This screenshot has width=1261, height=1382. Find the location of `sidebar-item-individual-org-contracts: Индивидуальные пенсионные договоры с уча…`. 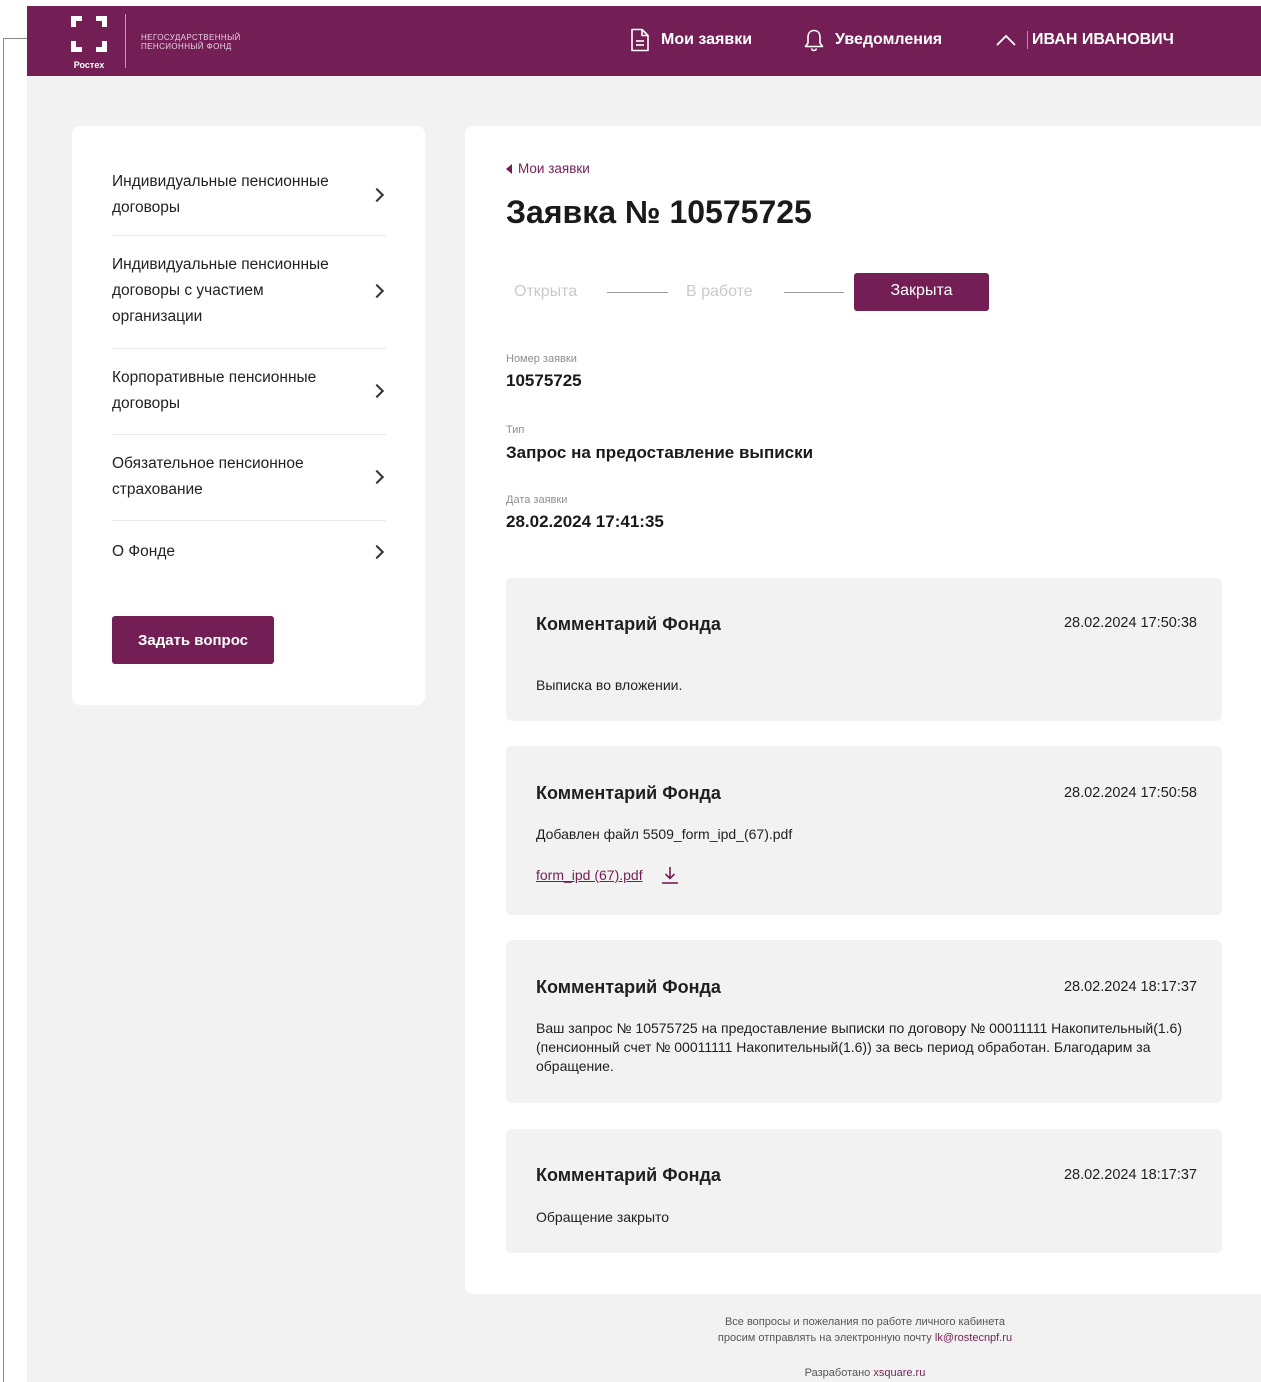

sidebar-item-individual-org-contracts: Индивидуальные пенсионные договоры с уча… is located at coordinates (249, 292).